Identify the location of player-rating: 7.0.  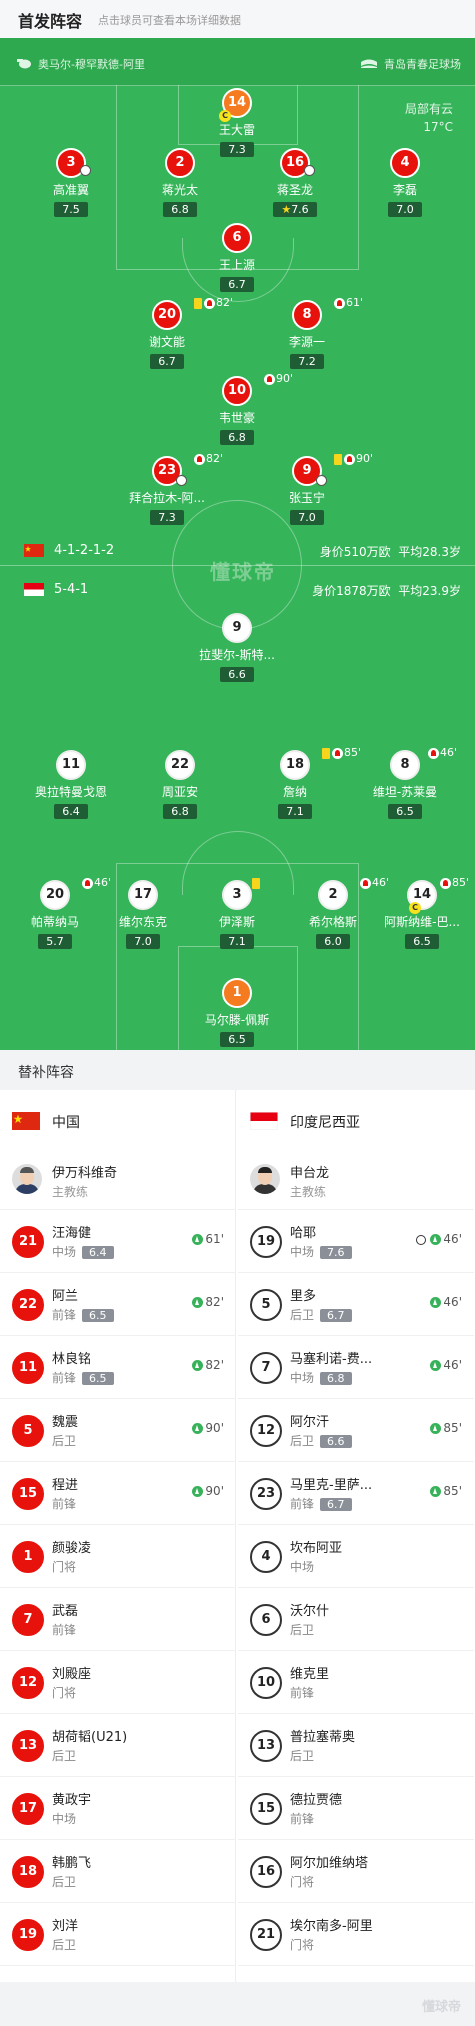
(143, 941).